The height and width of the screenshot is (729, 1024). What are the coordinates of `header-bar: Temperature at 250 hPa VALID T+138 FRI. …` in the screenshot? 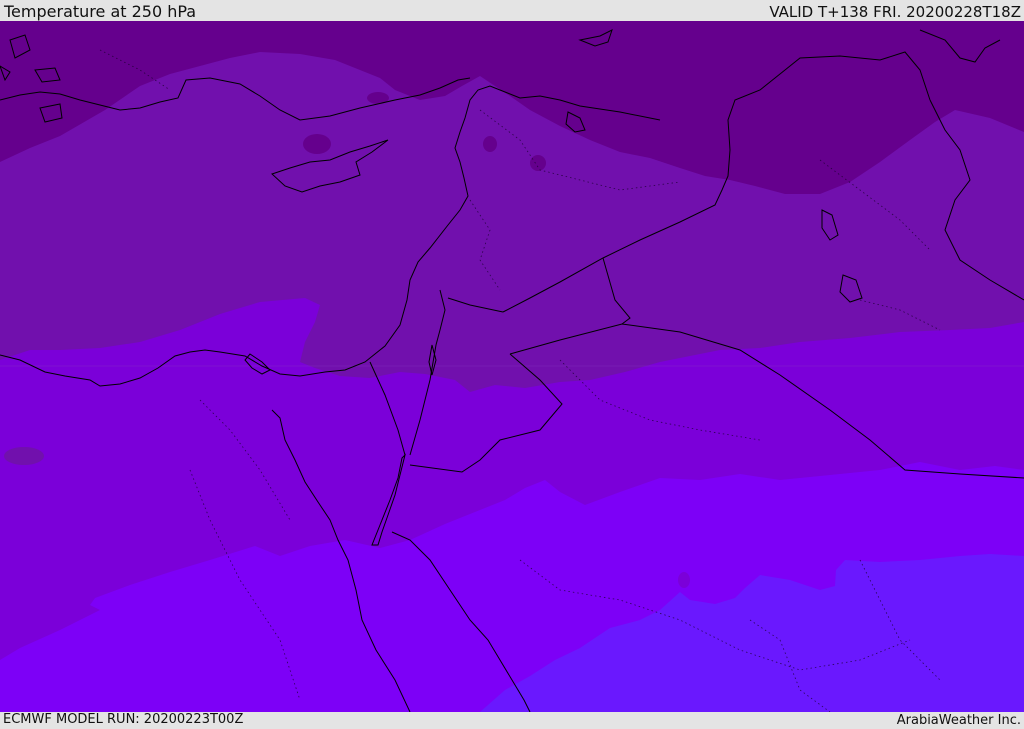 It's located at (512, 10).